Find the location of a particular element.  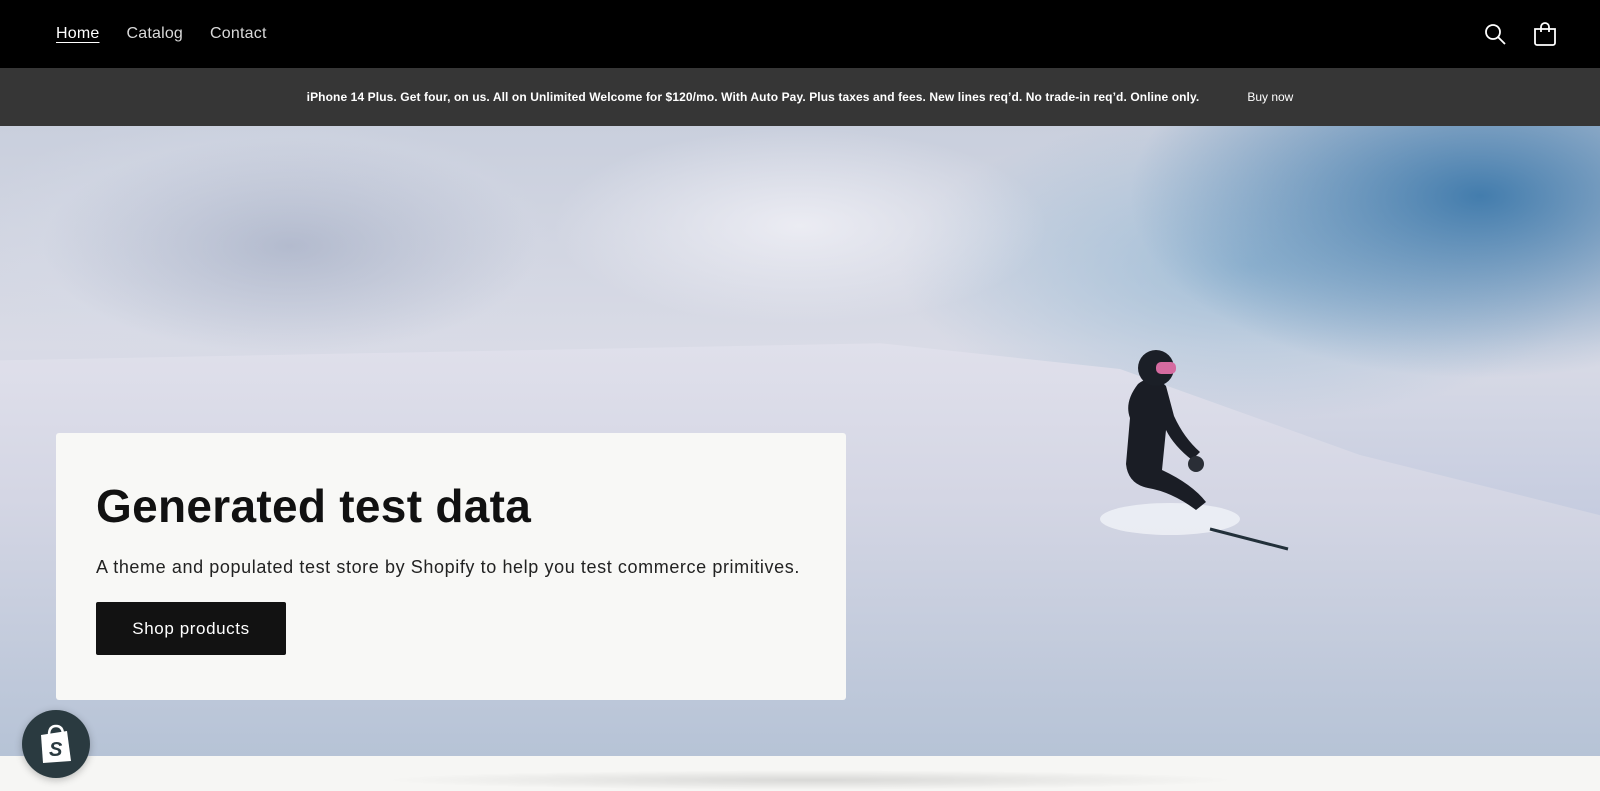

shopify-bag-icon: S is located at coordinates (56, 744).